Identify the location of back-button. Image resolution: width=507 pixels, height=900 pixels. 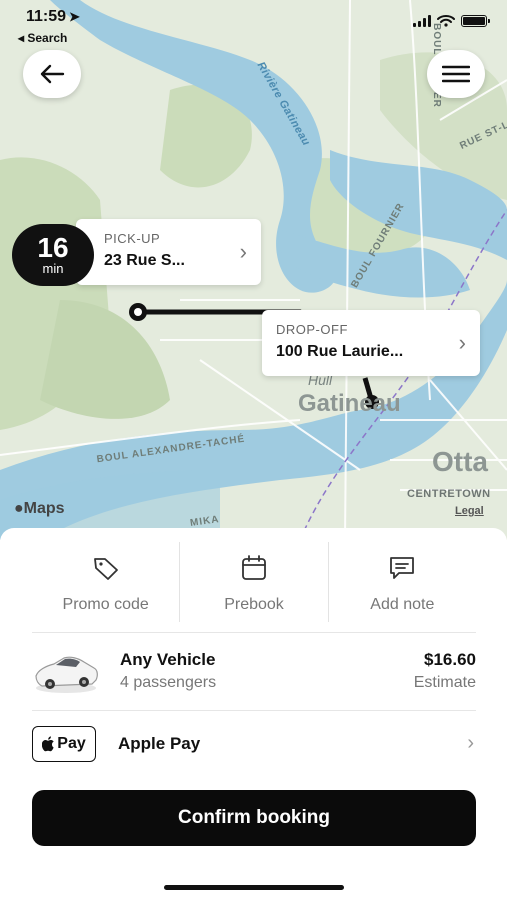
(52, 74).